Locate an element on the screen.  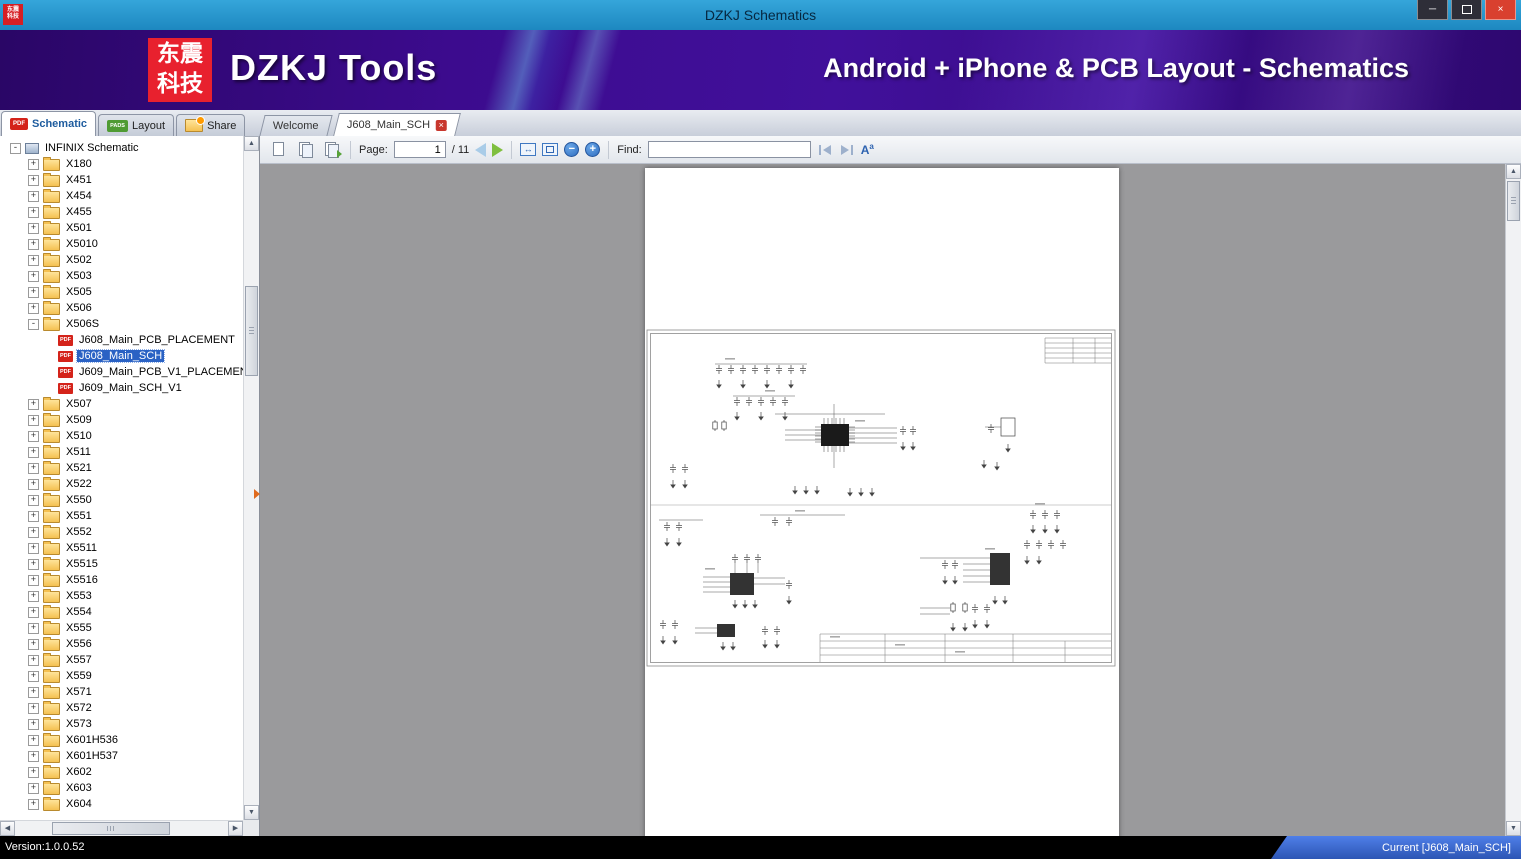
tree-folder-x505: + X505 is located at coordinates (121, 292).